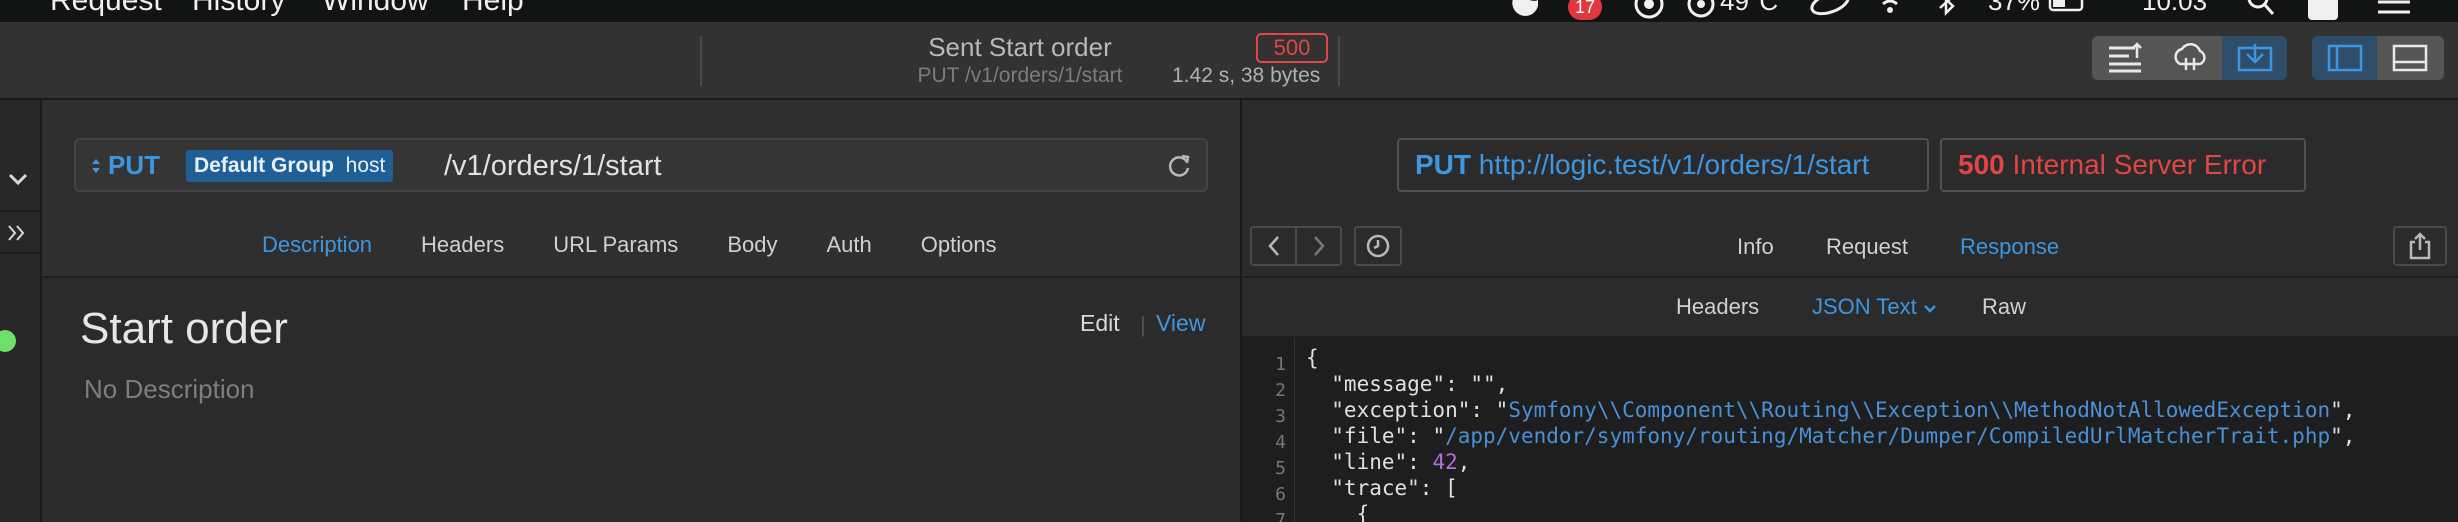 Image resolution: width=2458 pixels, height=522 pixels. I want to click on tab-description: Description, so click(317, 245).